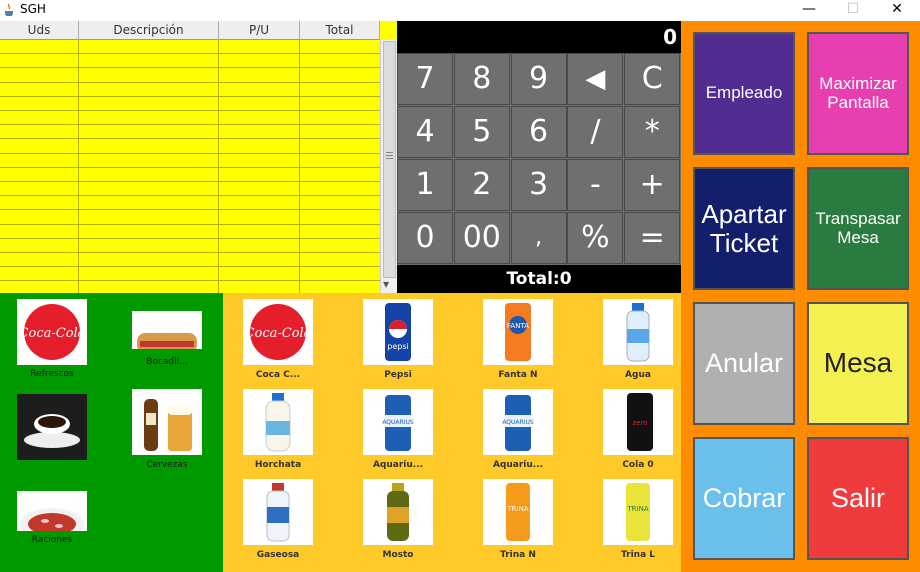 The image size is (920, 572). I want to click on calc-key: 3, so click(538, 185).